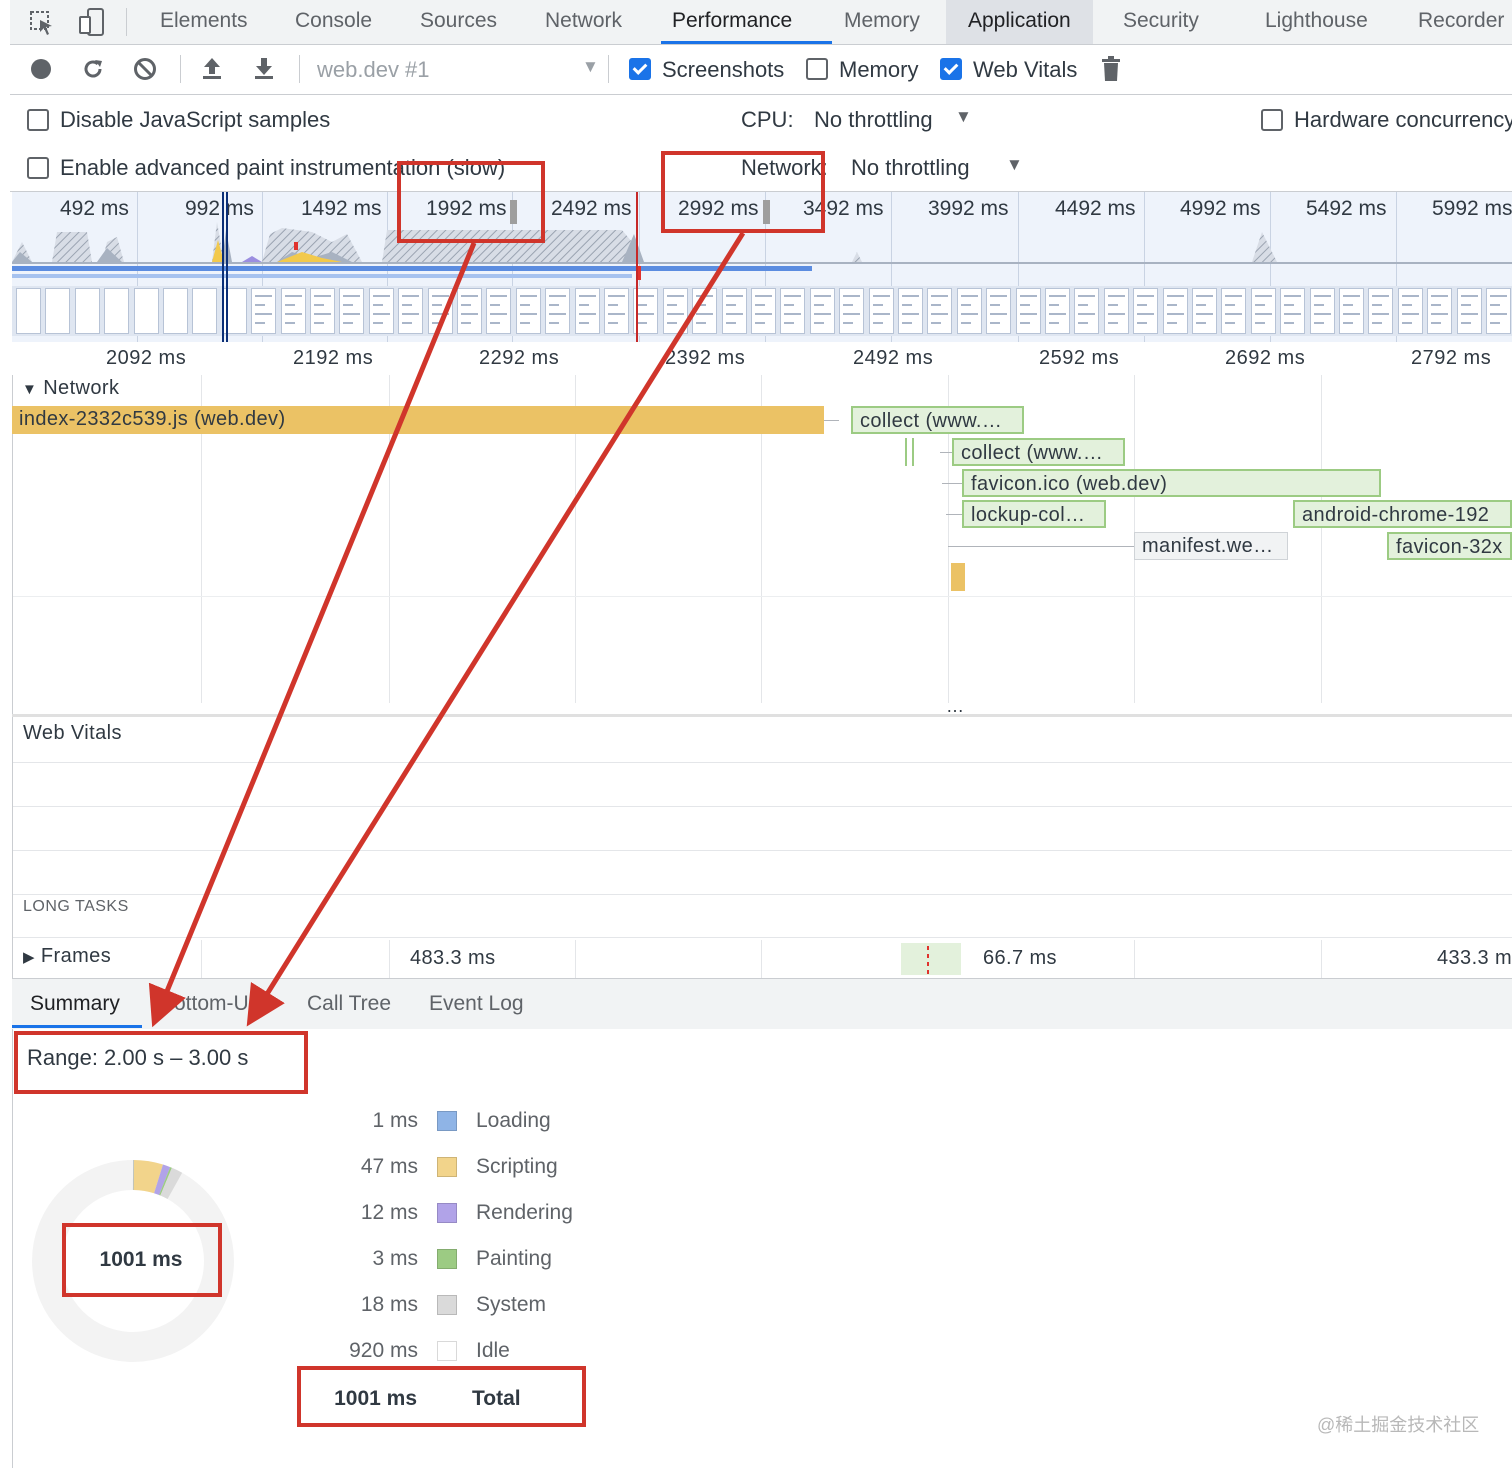 This screenshot has width=1512, height=1468. What do you see at coordinates (1402, 514) in the screenshot?
I see `network-request-bar: android-chrome-192` at bounding box center [1402, 514].